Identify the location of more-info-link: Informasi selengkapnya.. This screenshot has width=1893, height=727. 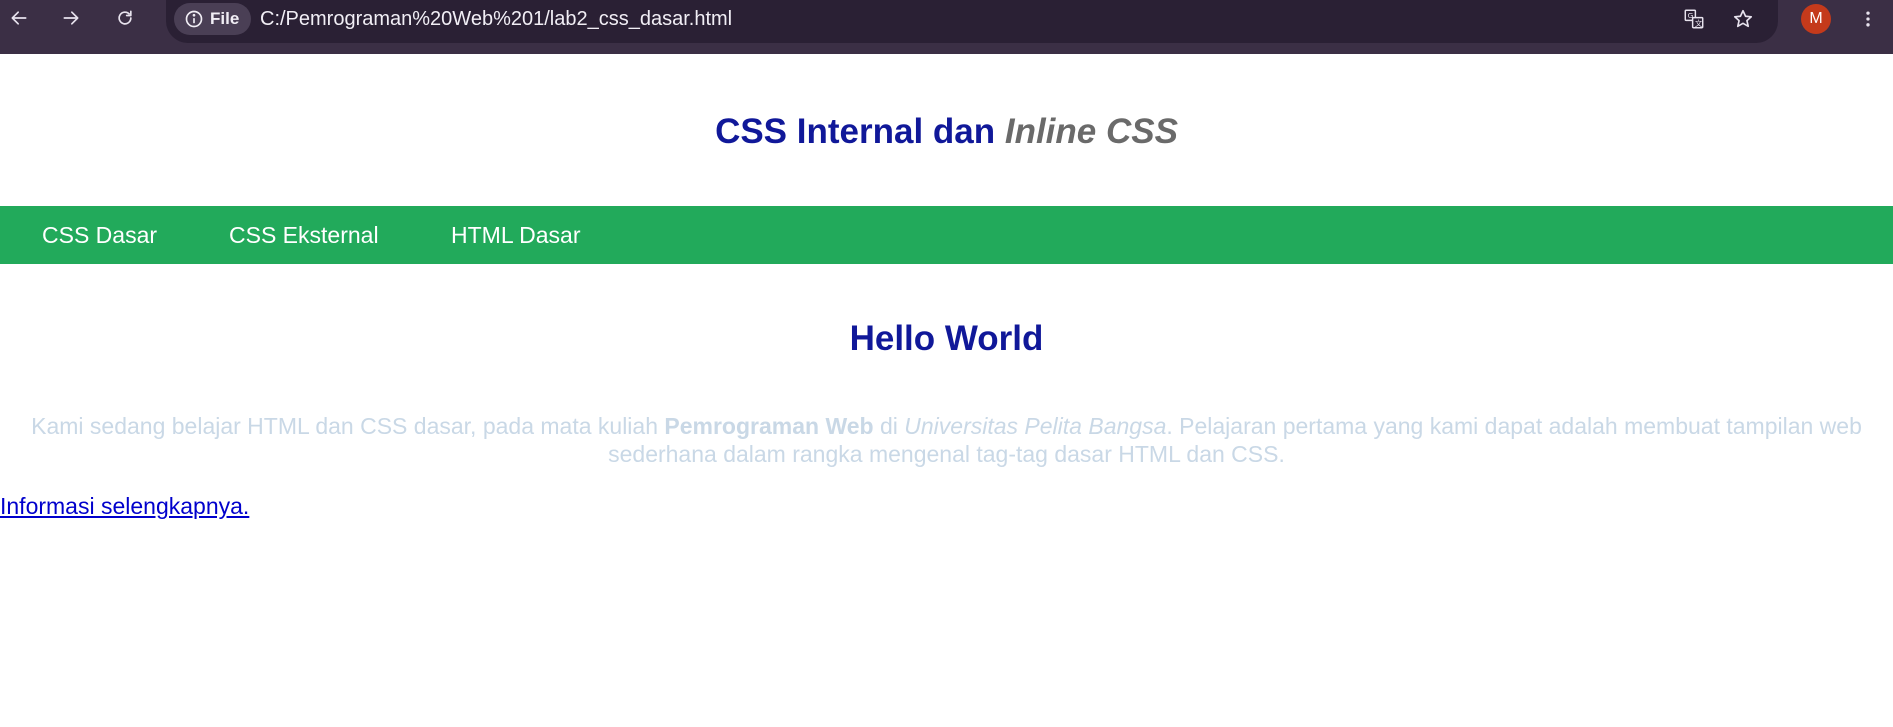
(124, 506).